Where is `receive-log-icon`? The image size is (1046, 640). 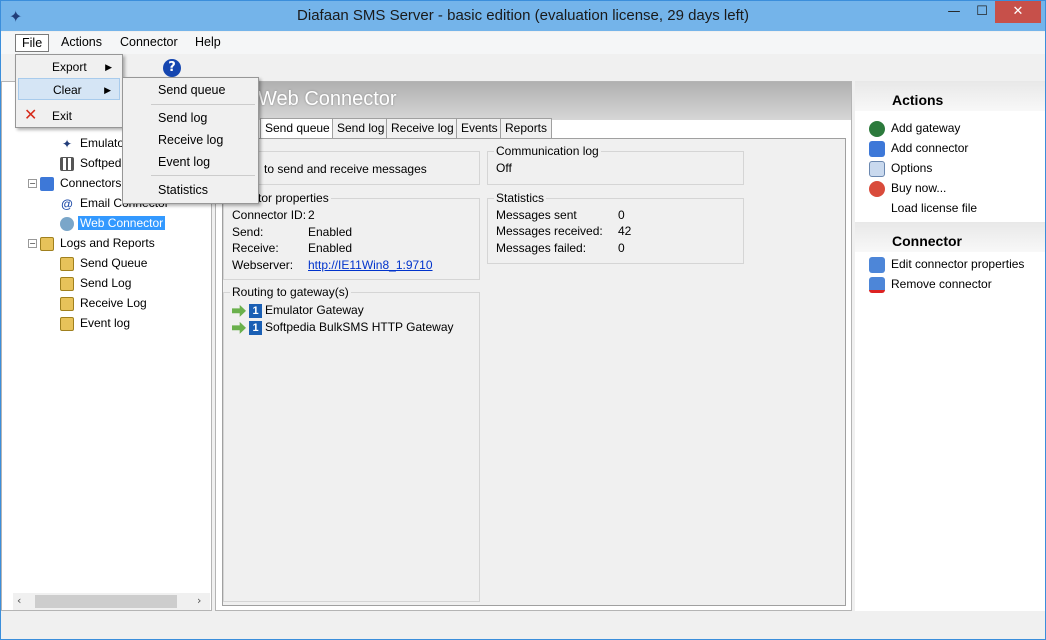 receive-log-icon is located at coordinates (67, 303).